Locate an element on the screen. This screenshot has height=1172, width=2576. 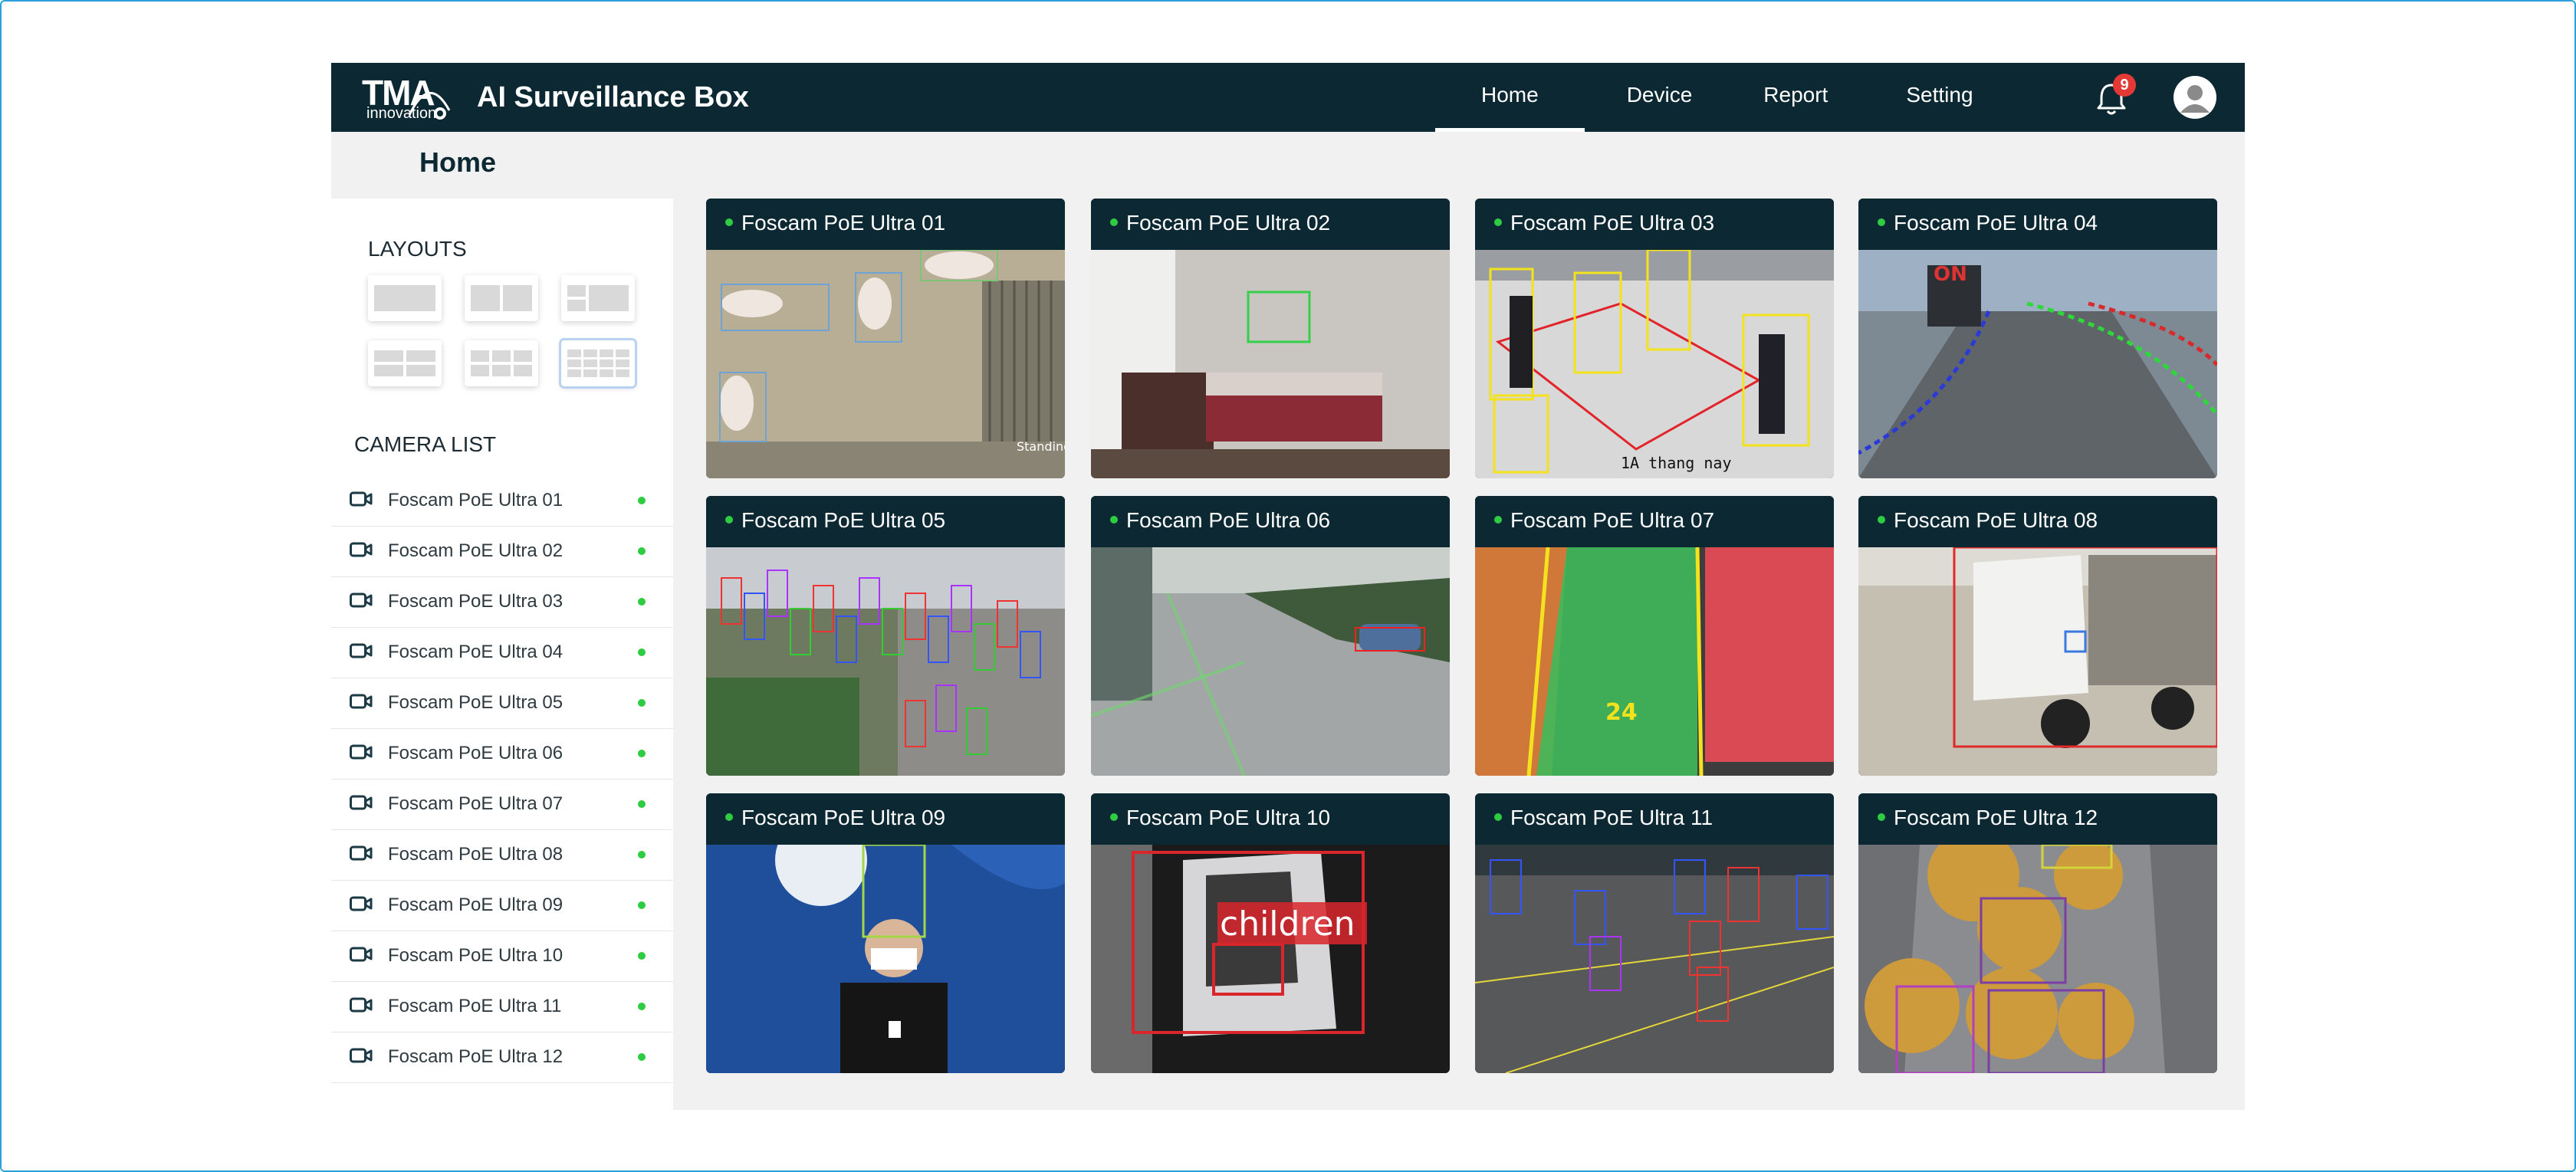
camera-list-item: Foscam PoE Ultra 05 is located at coordinates (502, 703).